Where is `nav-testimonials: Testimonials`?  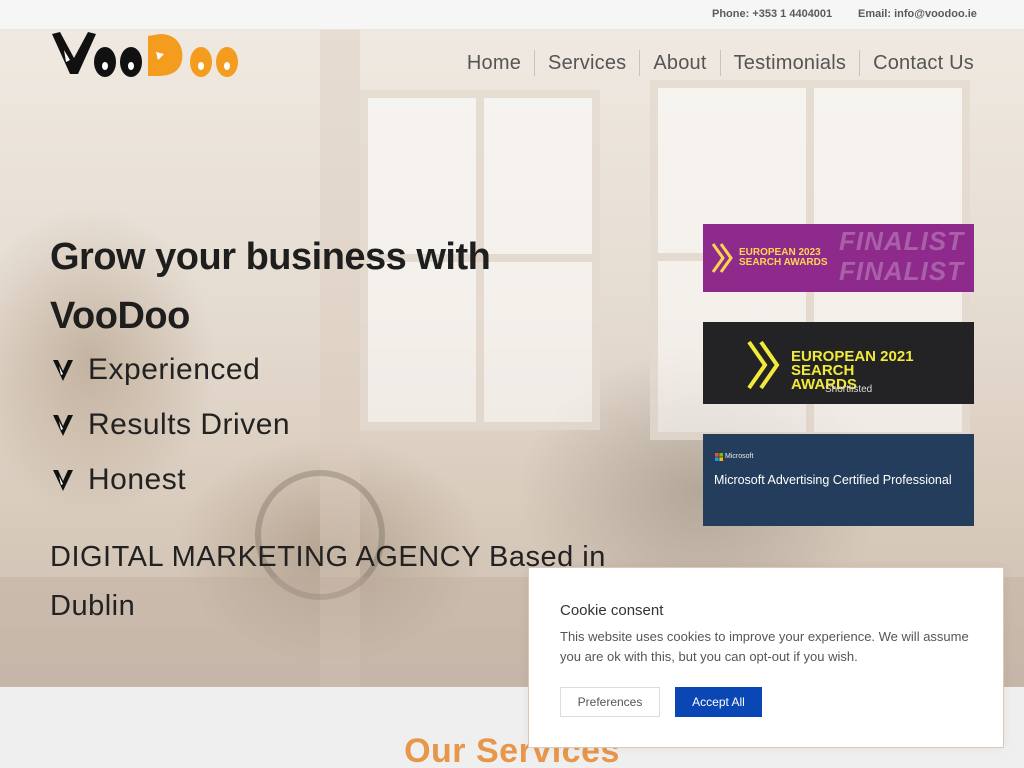
nav-testimonials: Testimonials is located at coordinates (789, 63).